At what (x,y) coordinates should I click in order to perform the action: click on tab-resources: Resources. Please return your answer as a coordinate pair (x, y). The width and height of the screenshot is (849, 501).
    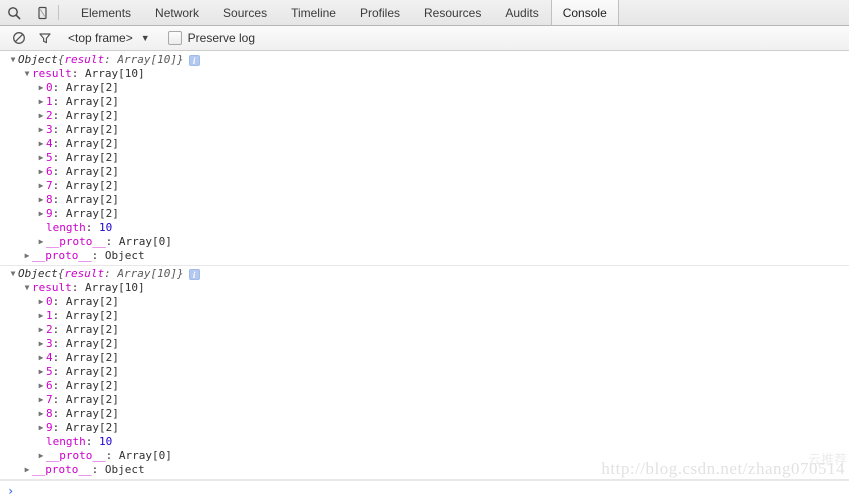
    Looking at the image, I should click on (452, 12).